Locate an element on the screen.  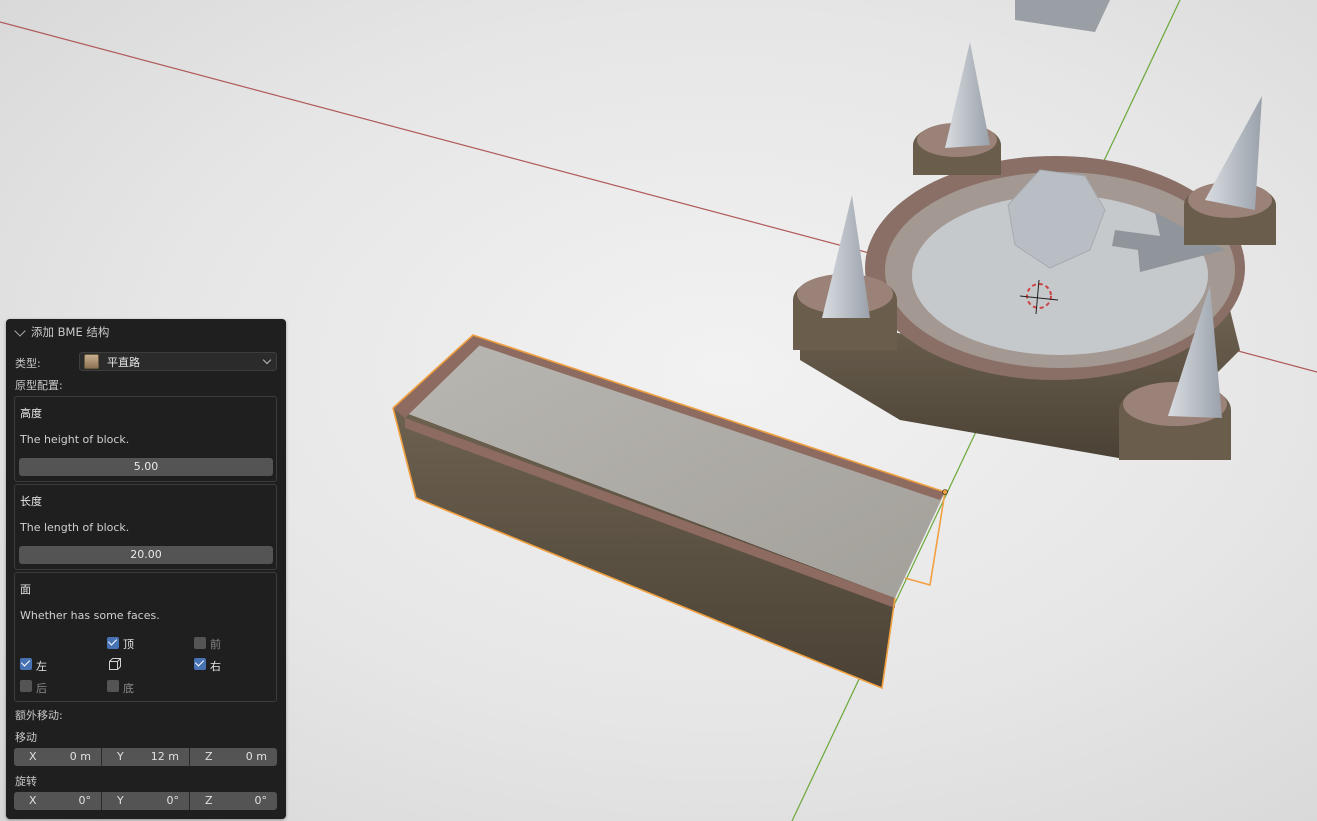
faces-title: 面 is located at coordinates (25, 589).